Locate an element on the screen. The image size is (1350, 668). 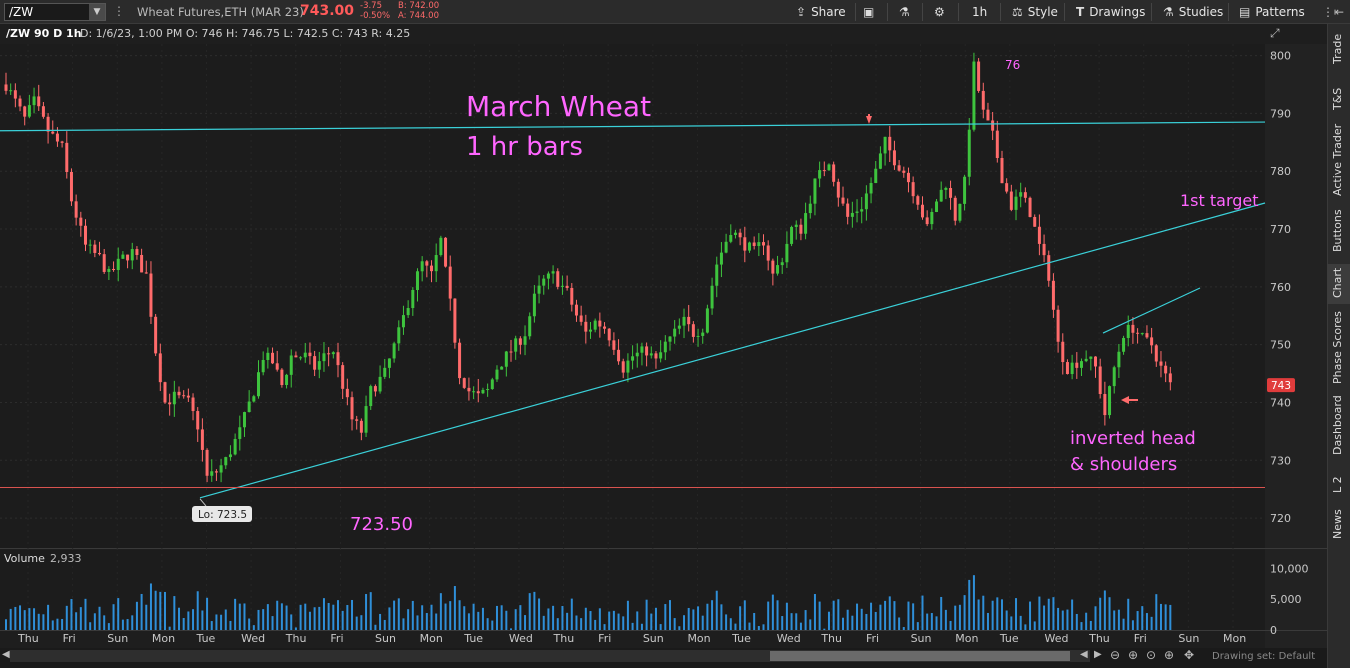
side-tab-buttons: Buttons is located at coordinates (1338, 233).